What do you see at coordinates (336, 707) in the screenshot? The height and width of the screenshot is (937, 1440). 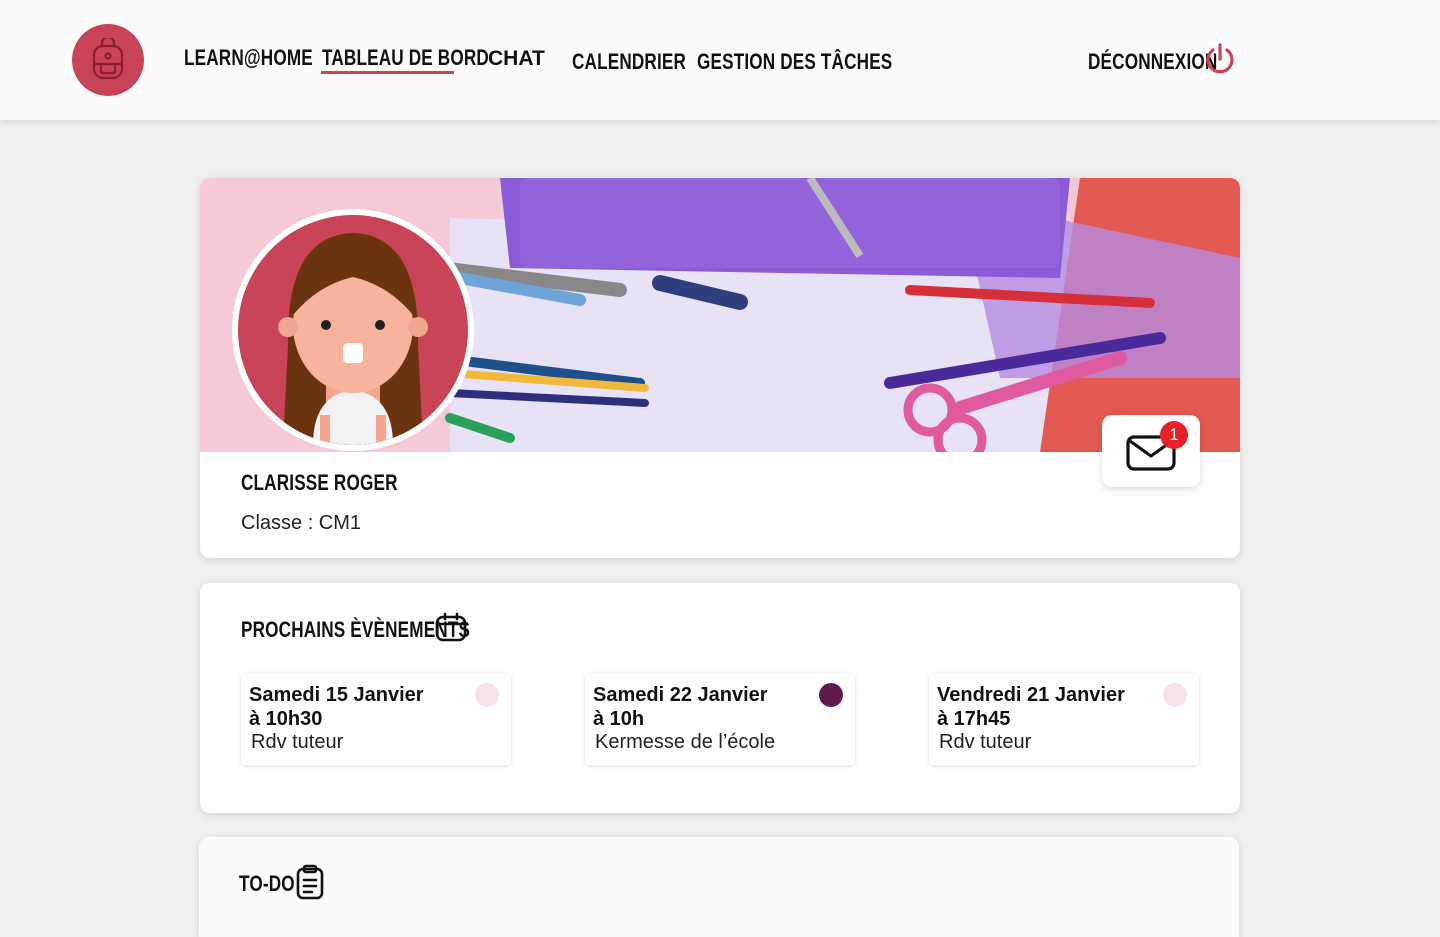 I see `event-date: Samedi 15 Janvier à 10h30` at bounding box center [336, 707].